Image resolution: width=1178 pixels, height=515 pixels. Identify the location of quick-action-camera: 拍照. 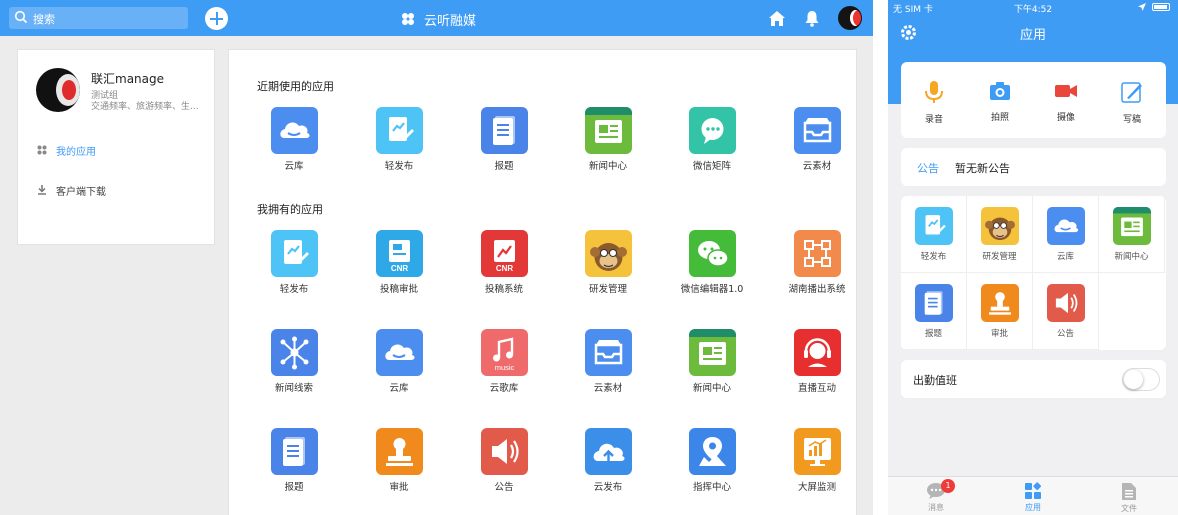
(1000, 101).